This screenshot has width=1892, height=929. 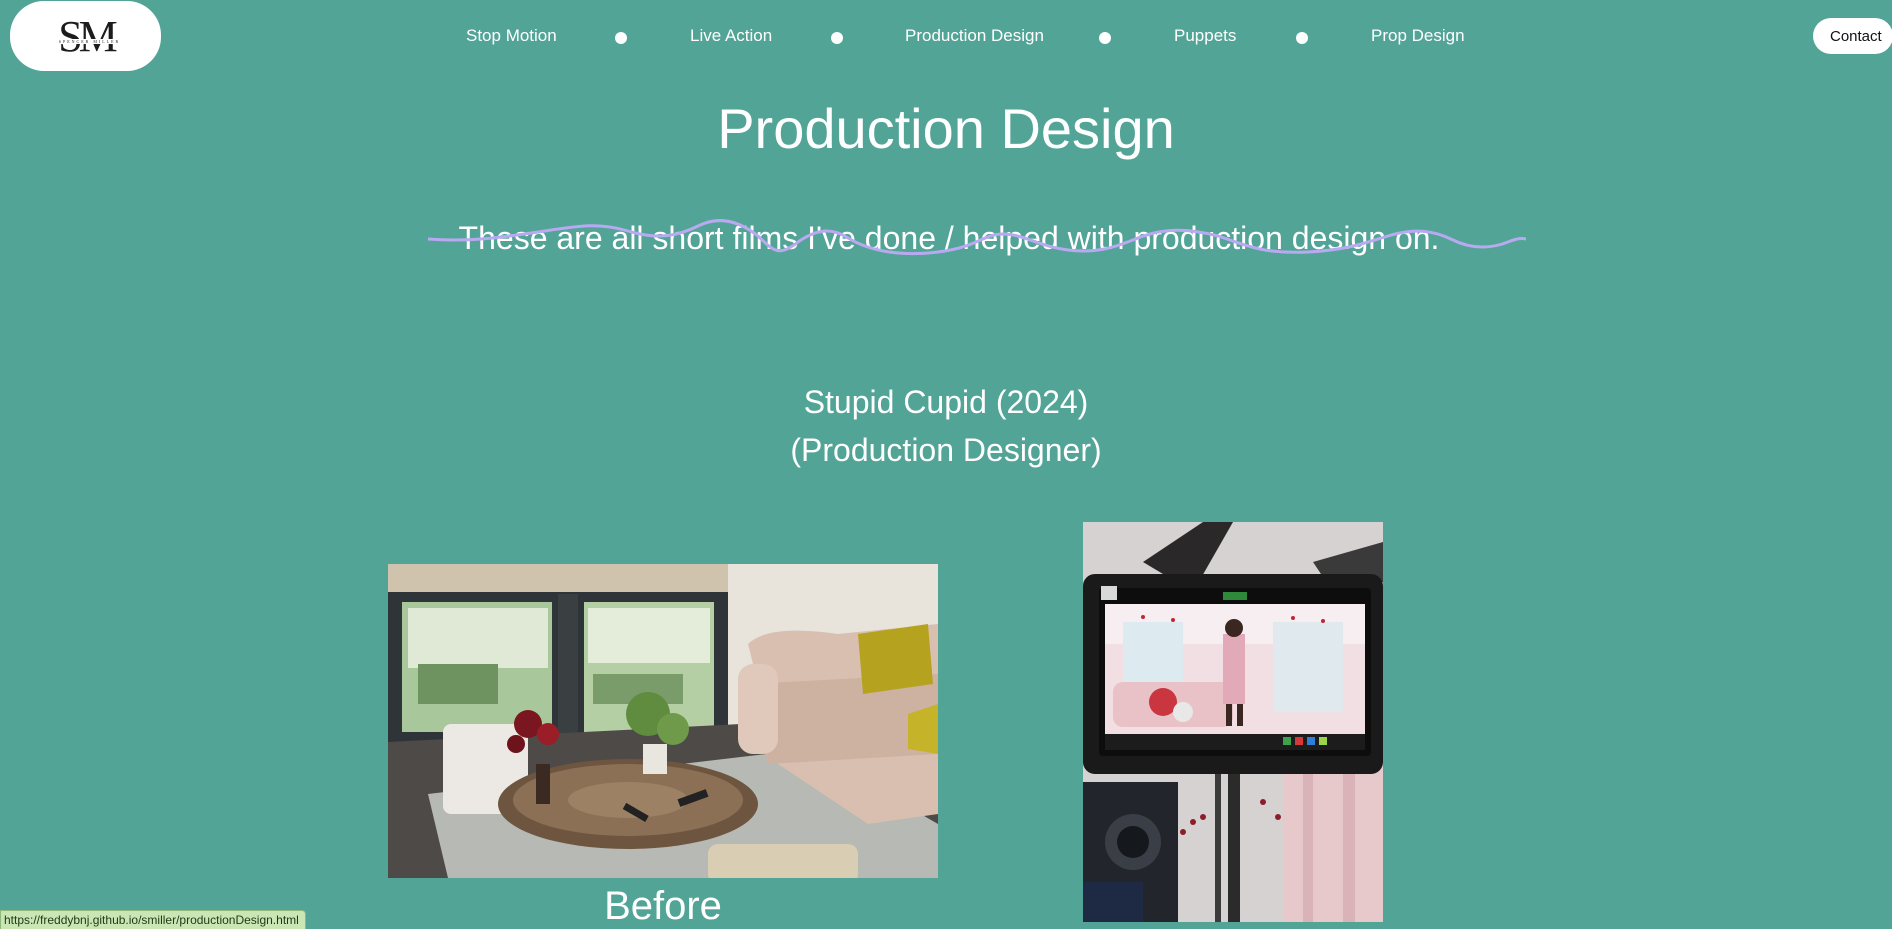 I want to click on living-room-before-photo, so click(x=663, y=721).